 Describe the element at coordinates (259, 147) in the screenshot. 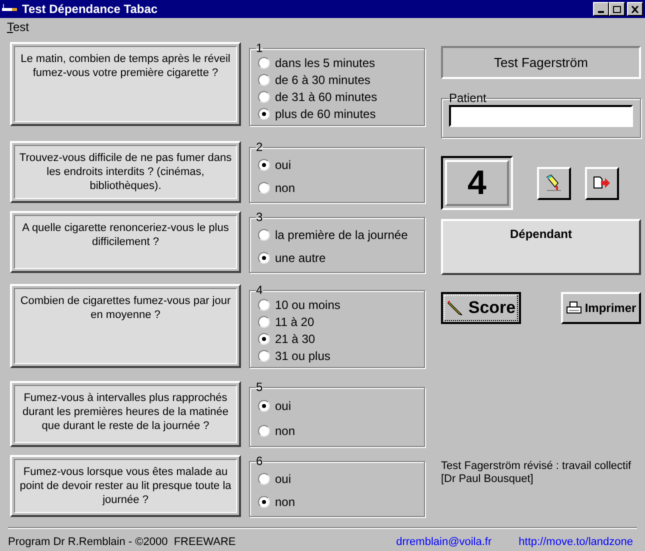

I see `question-number: 2` at that location.